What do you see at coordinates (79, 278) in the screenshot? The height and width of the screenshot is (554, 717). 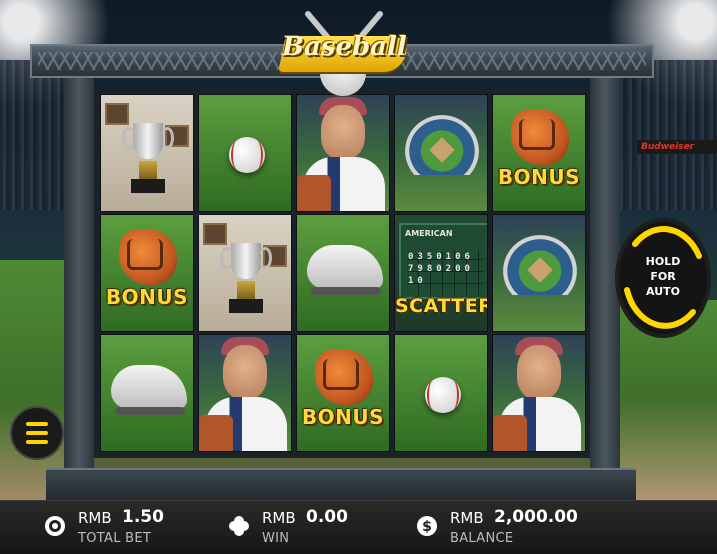 I see `machine-frame-left` at bounding box center [79, 278].